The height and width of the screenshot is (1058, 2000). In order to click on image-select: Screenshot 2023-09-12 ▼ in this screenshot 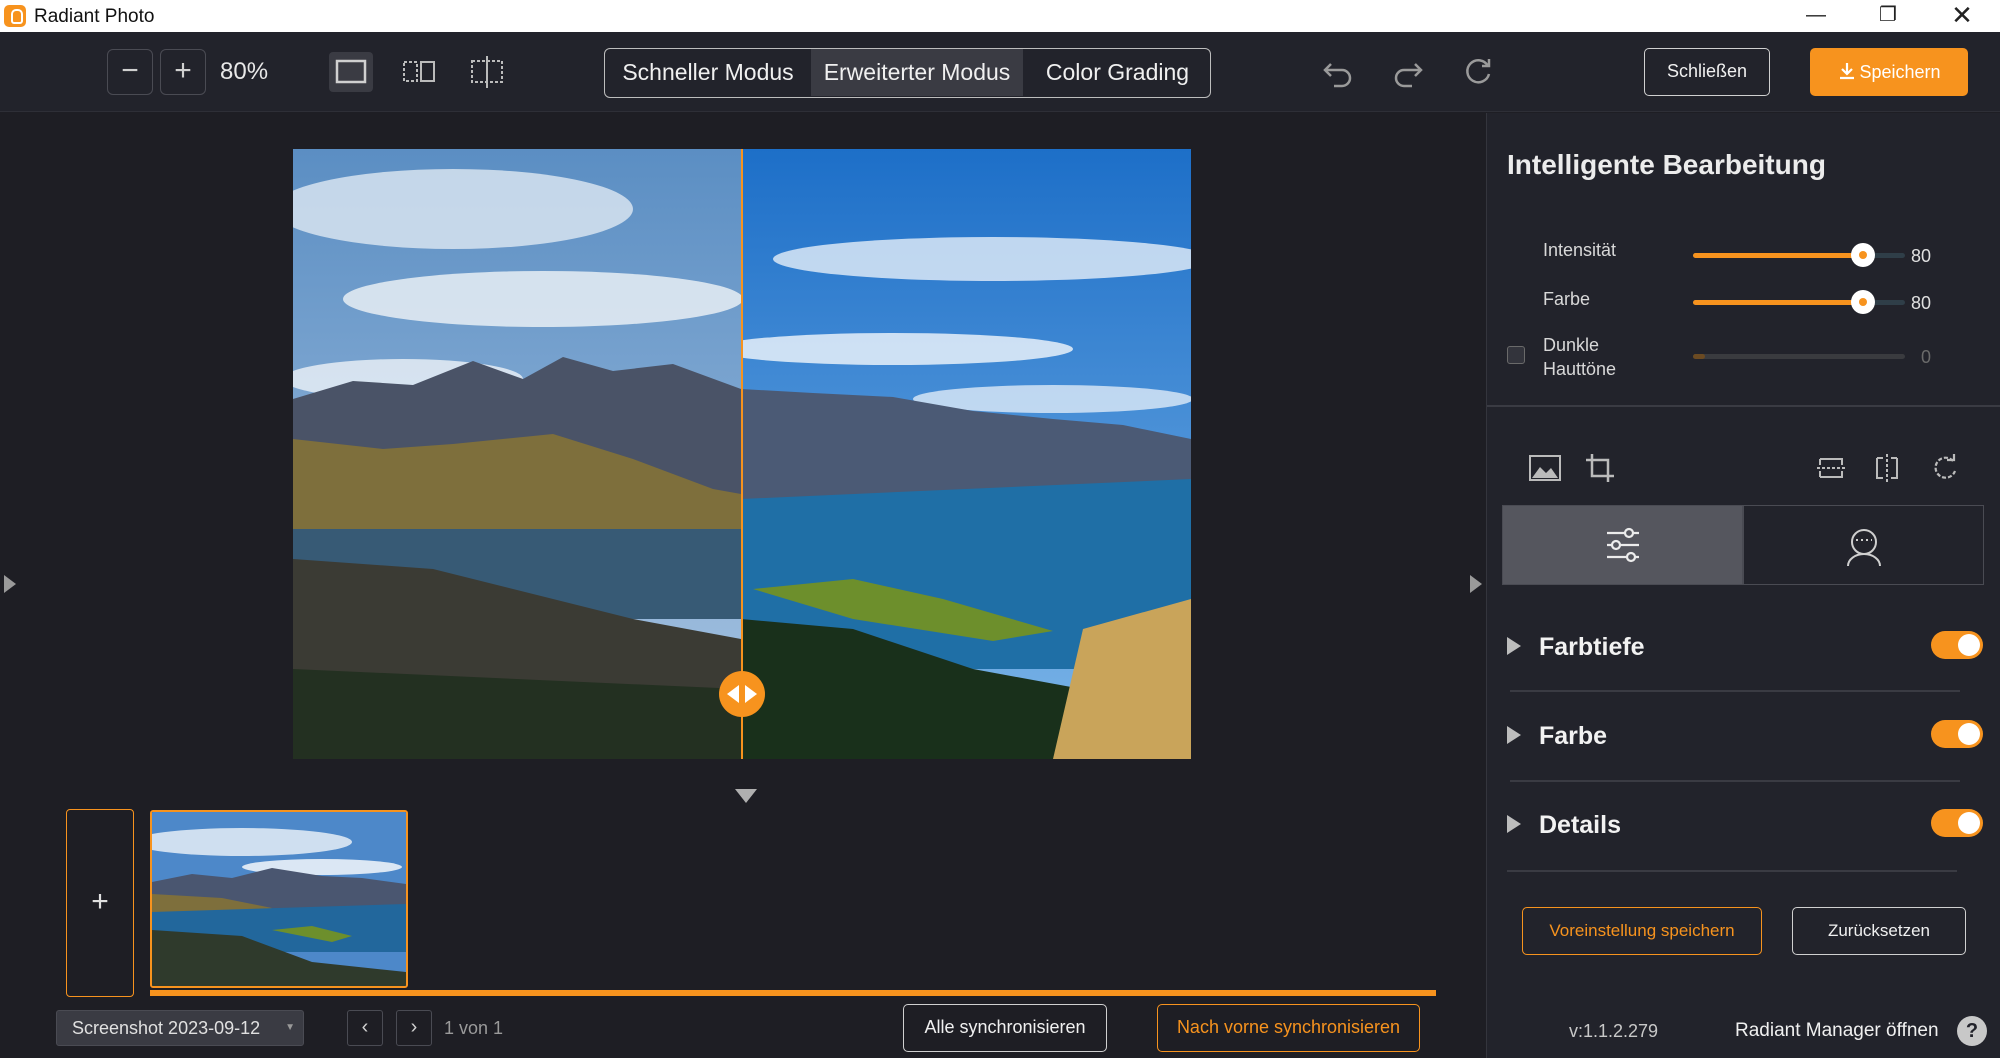, I will do `click(180, 1028)`.